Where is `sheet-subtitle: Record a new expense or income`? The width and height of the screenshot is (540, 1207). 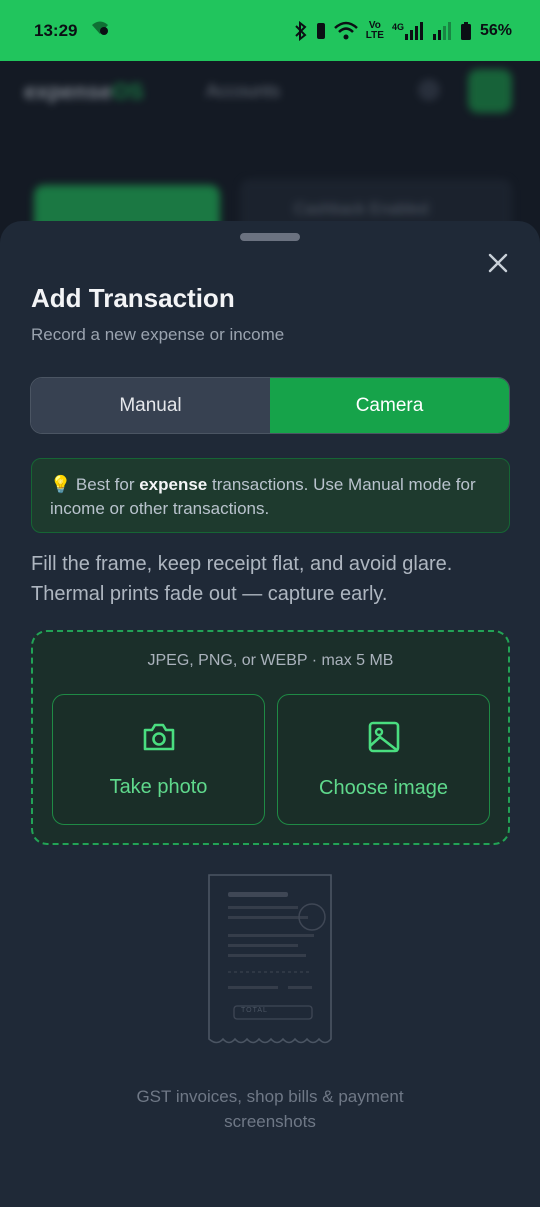 sheet-subtitle: Record a new expense or income is located at coordinates (158, 334).